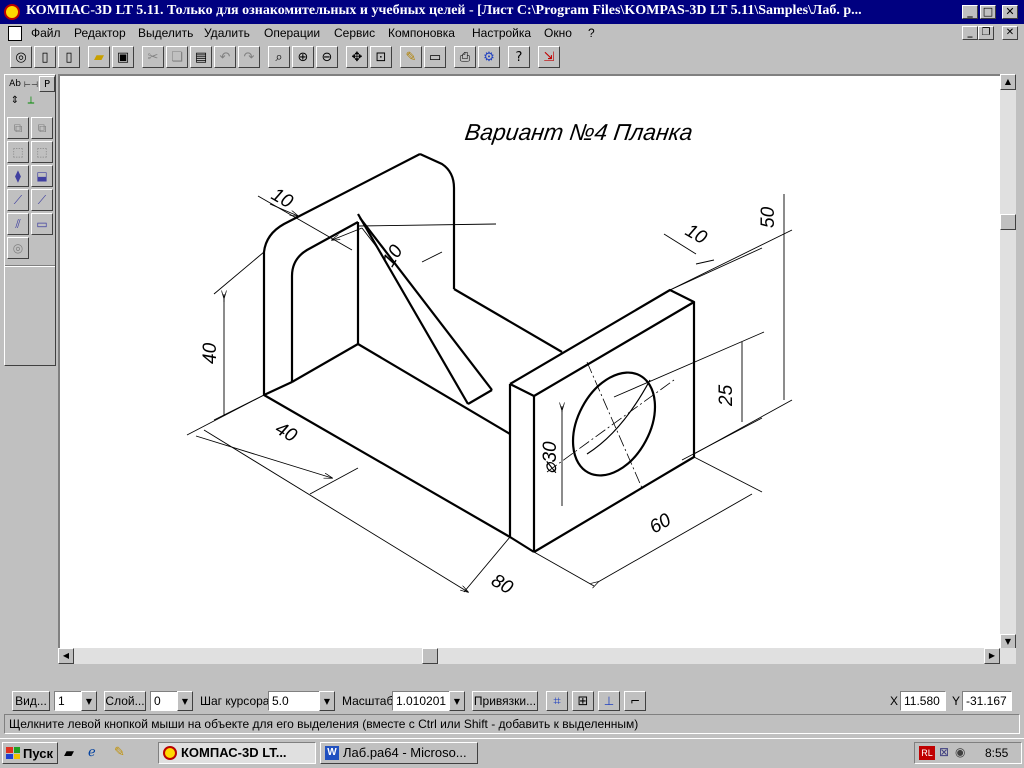 This screenshot has height=768, width=1024. Describe the element at coordinates (927, 753) in the screenshot. I see `language-indicator: RL` at that location.